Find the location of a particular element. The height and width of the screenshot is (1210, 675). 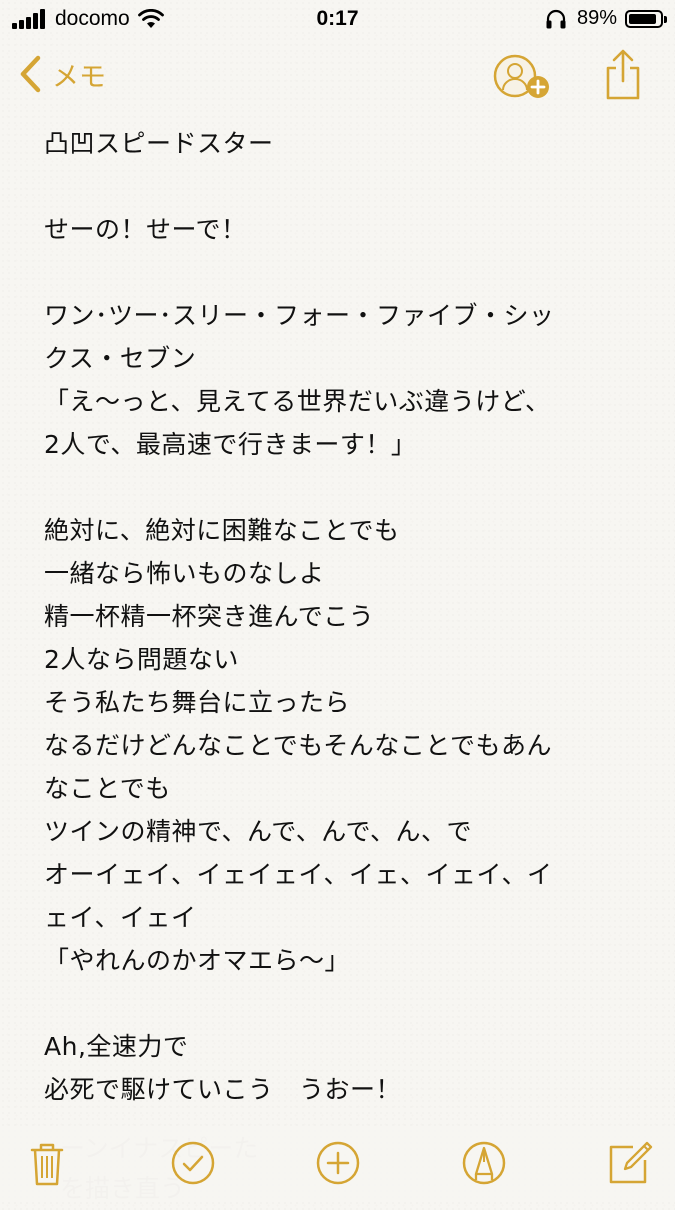

back-label: メモ is located at coordinates (79, 77).